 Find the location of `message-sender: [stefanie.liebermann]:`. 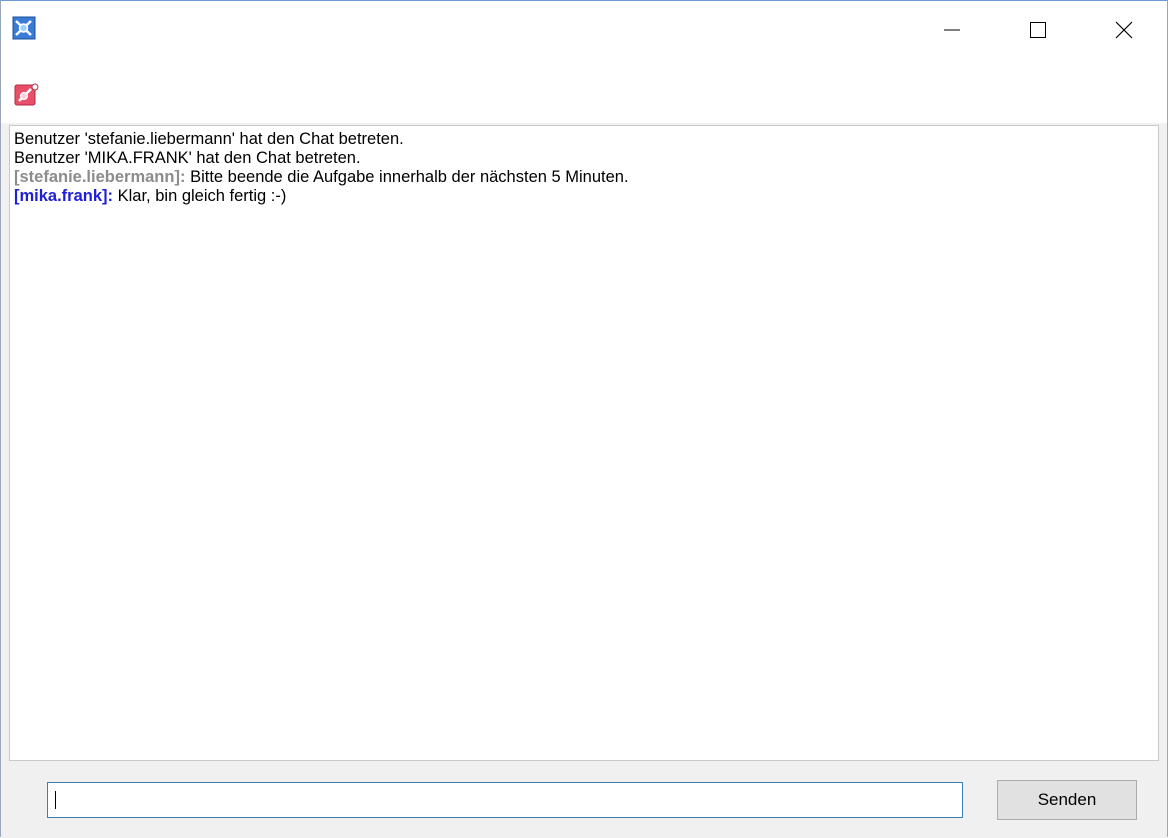

message-sender: [stefanie.liebermann]: is located at coordinates (100, 177).